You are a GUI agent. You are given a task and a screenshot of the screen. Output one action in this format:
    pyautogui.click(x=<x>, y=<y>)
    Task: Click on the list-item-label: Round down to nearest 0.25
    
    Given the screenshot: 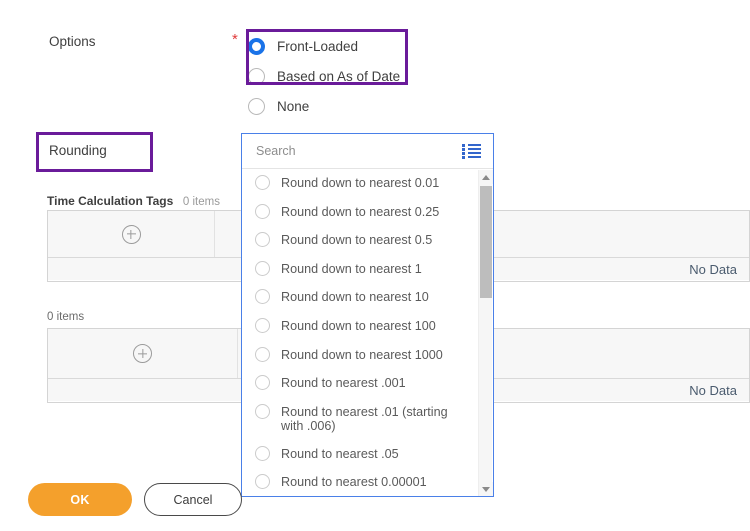 What is the action you would take?
    pyautogui.click(x=360, y=211)
    